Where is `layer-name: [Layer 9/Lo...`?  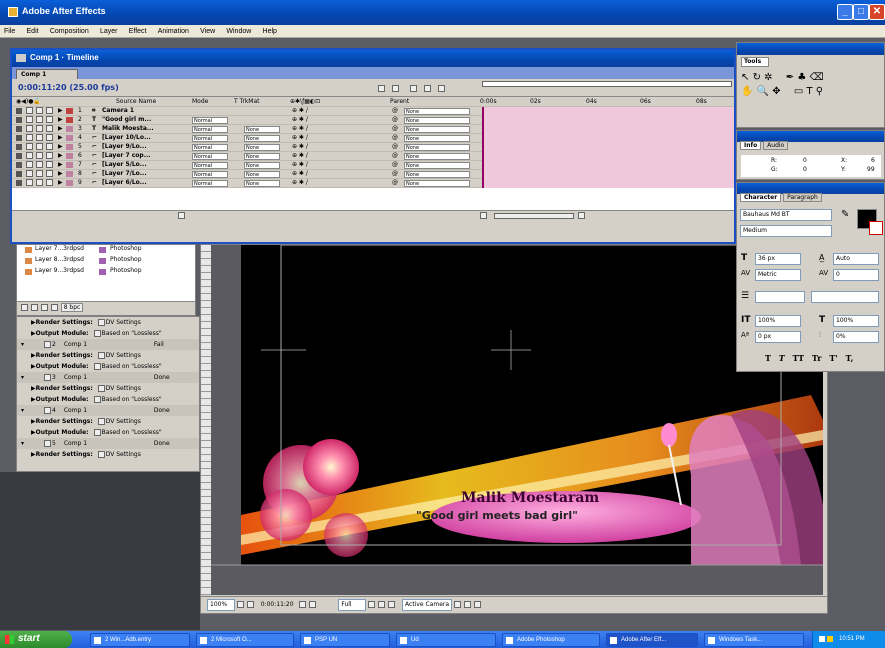 layer-name: [Layer 9/Lo... is located at coordinates (143, 146).